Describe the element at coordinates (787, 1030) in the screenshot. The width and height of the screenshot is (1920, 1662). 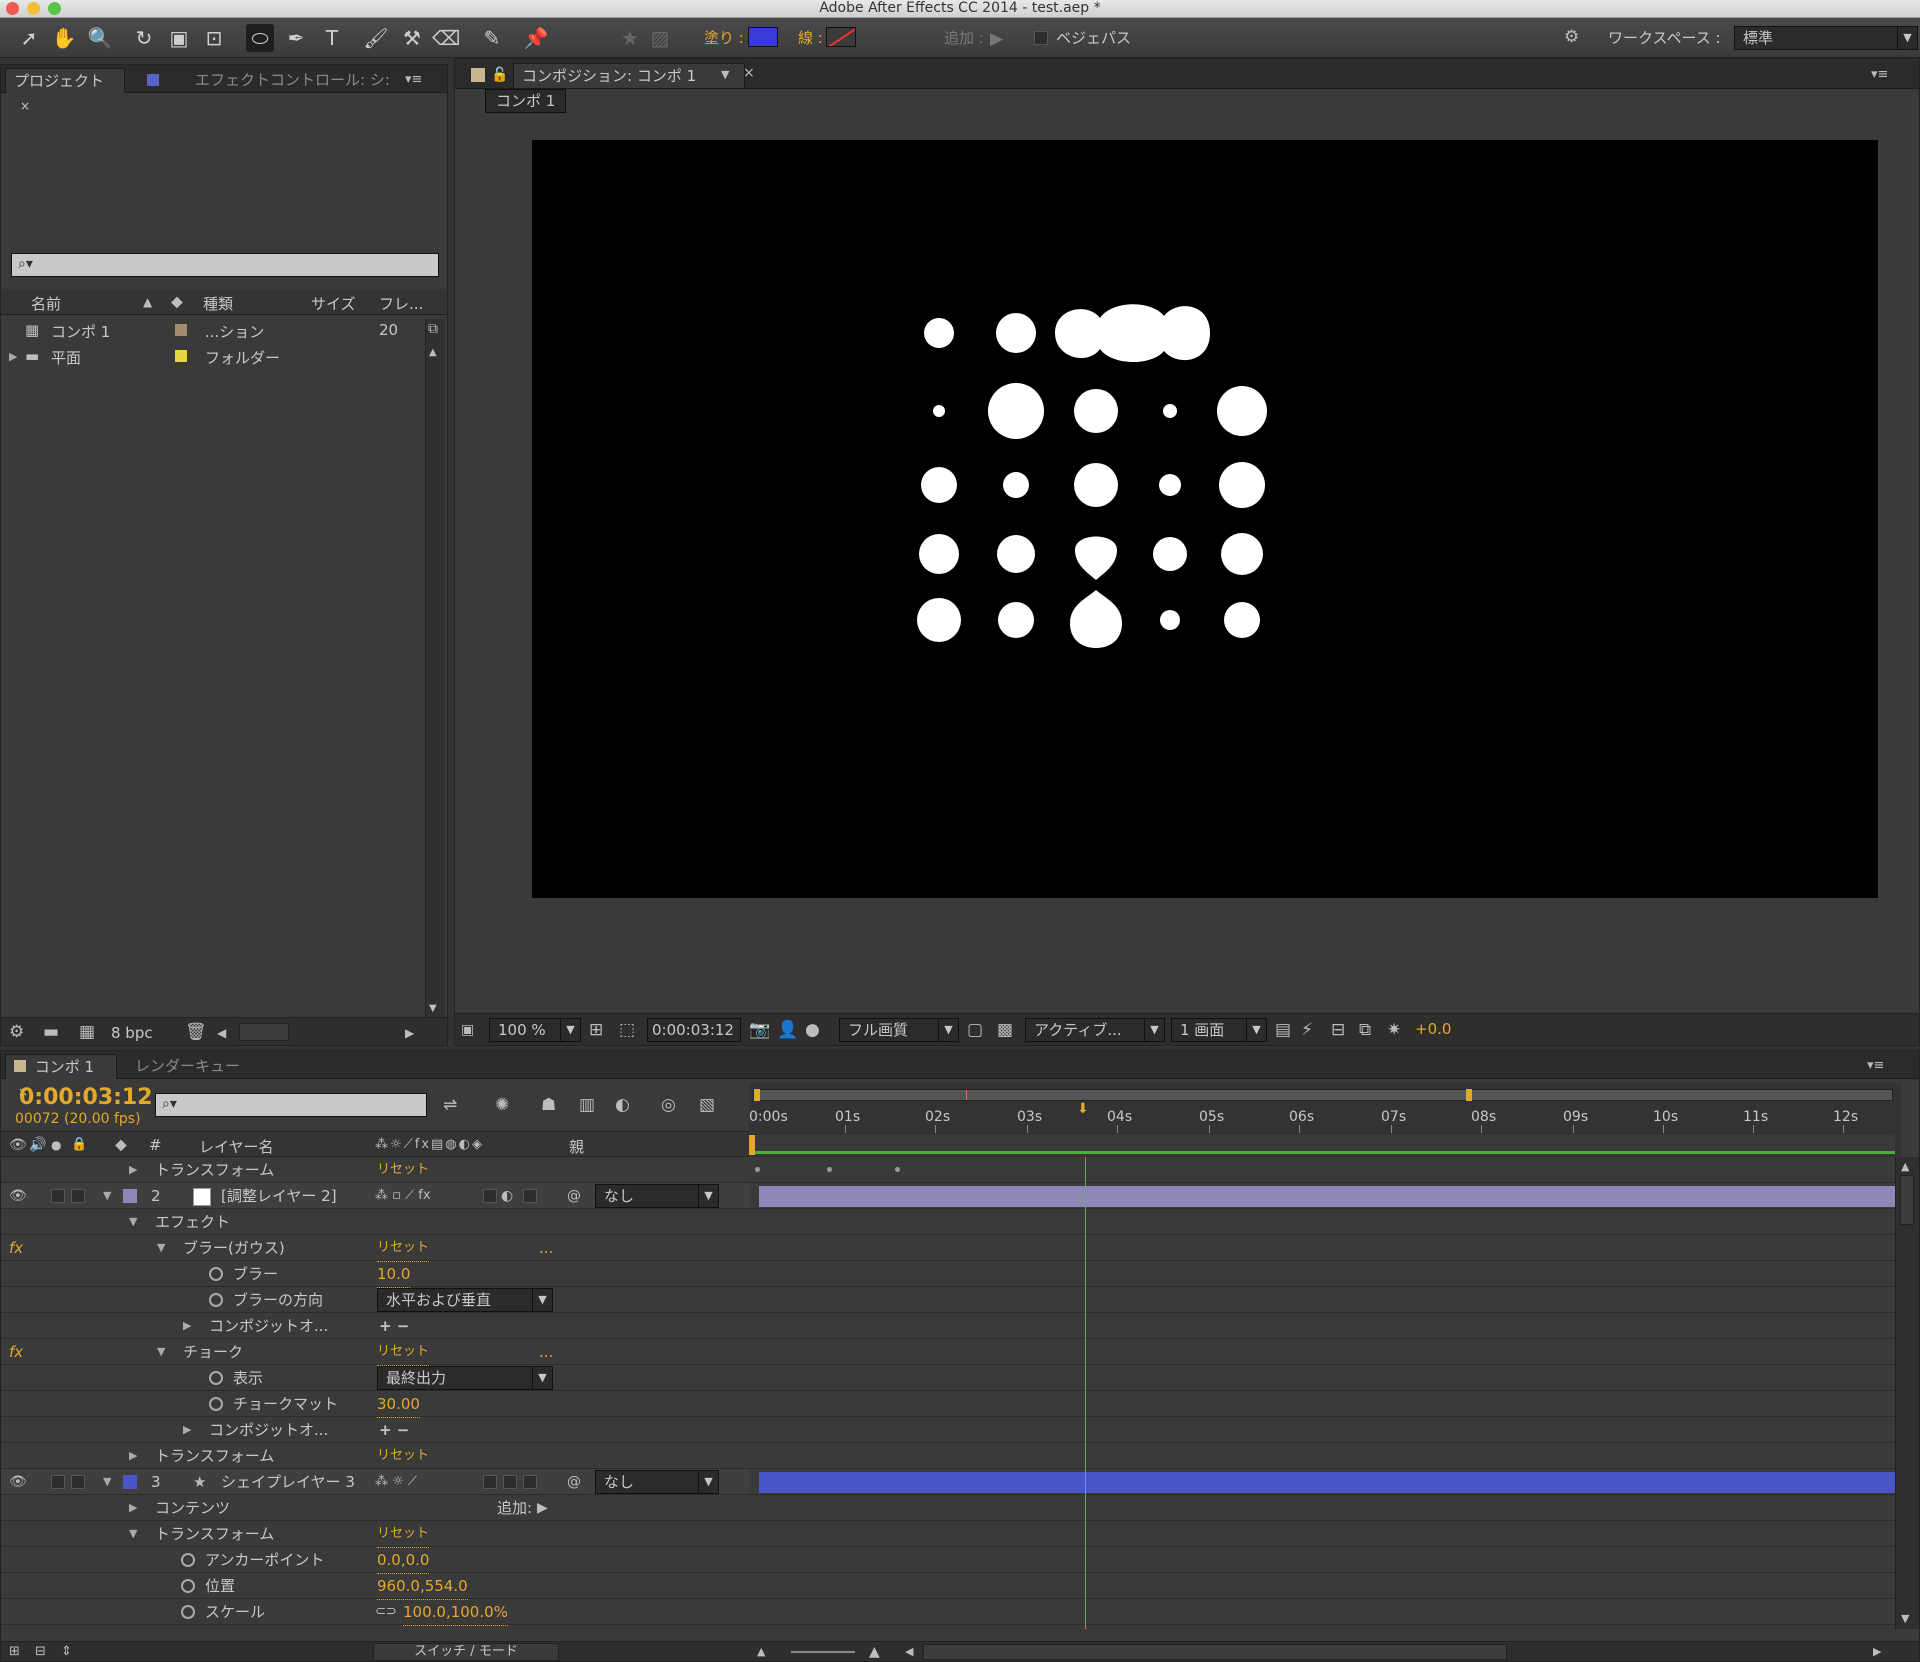
I see `show-snapshot-icon: 👤` at that location.